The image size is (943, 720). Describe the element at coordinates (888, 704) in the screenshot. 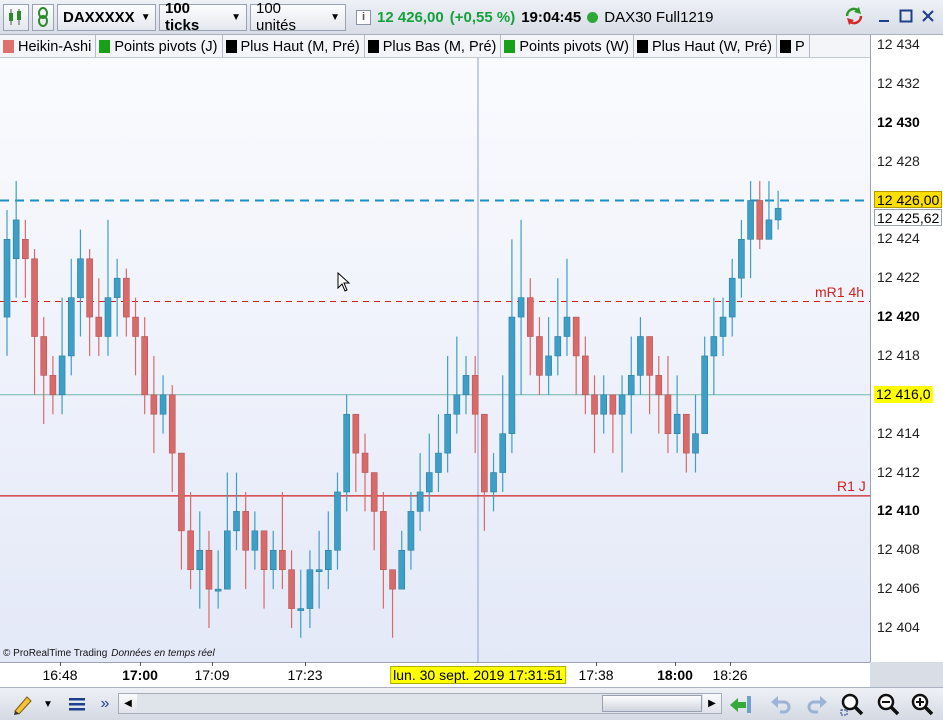

I see `zoom-out-icon` at that location.